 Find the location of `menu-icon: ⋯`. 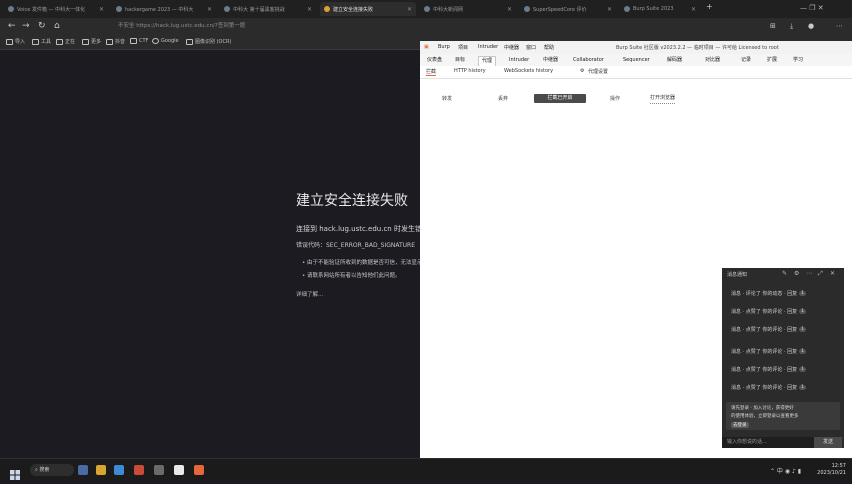

menu-icon: ⋯ is located at coordinates (839, 26).